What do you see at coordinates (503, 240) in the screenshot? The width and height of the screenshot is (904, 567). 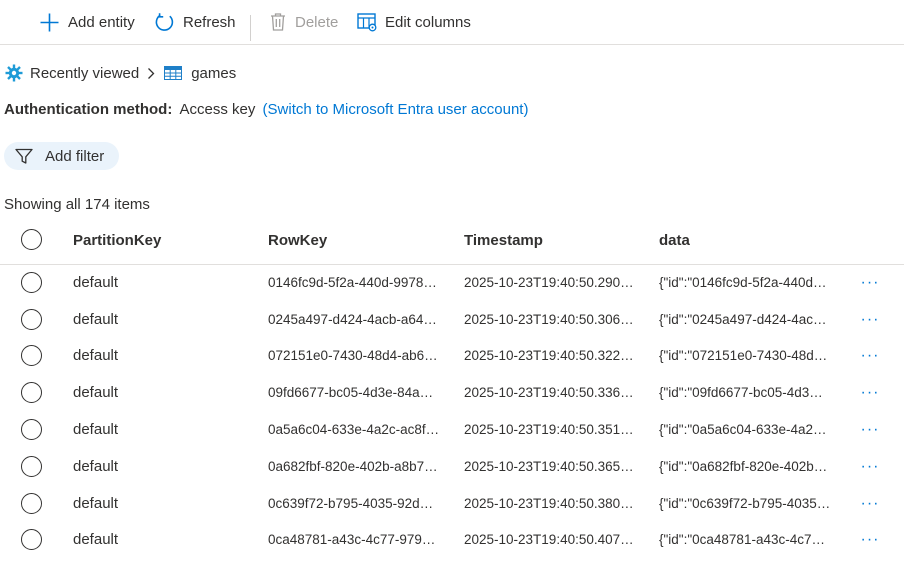 I see `column-header-timestamp: Timestamp` at bounding box center [503, 240].